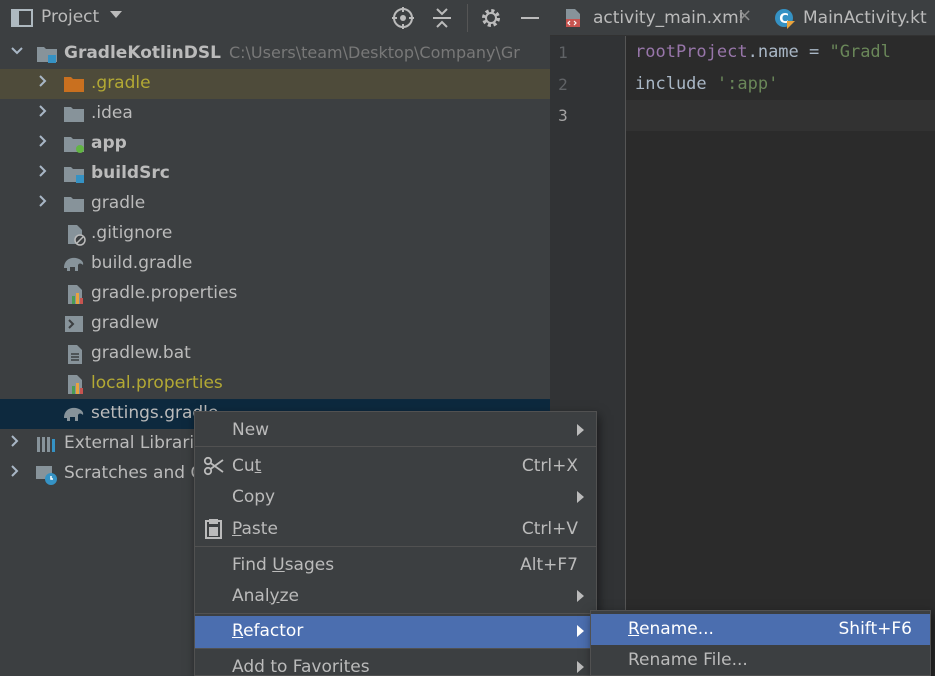  What do you see at coordinates (691, 52) in the screenshot?
I see `code-keyword: rootProject` at bounding box center [691, 52].